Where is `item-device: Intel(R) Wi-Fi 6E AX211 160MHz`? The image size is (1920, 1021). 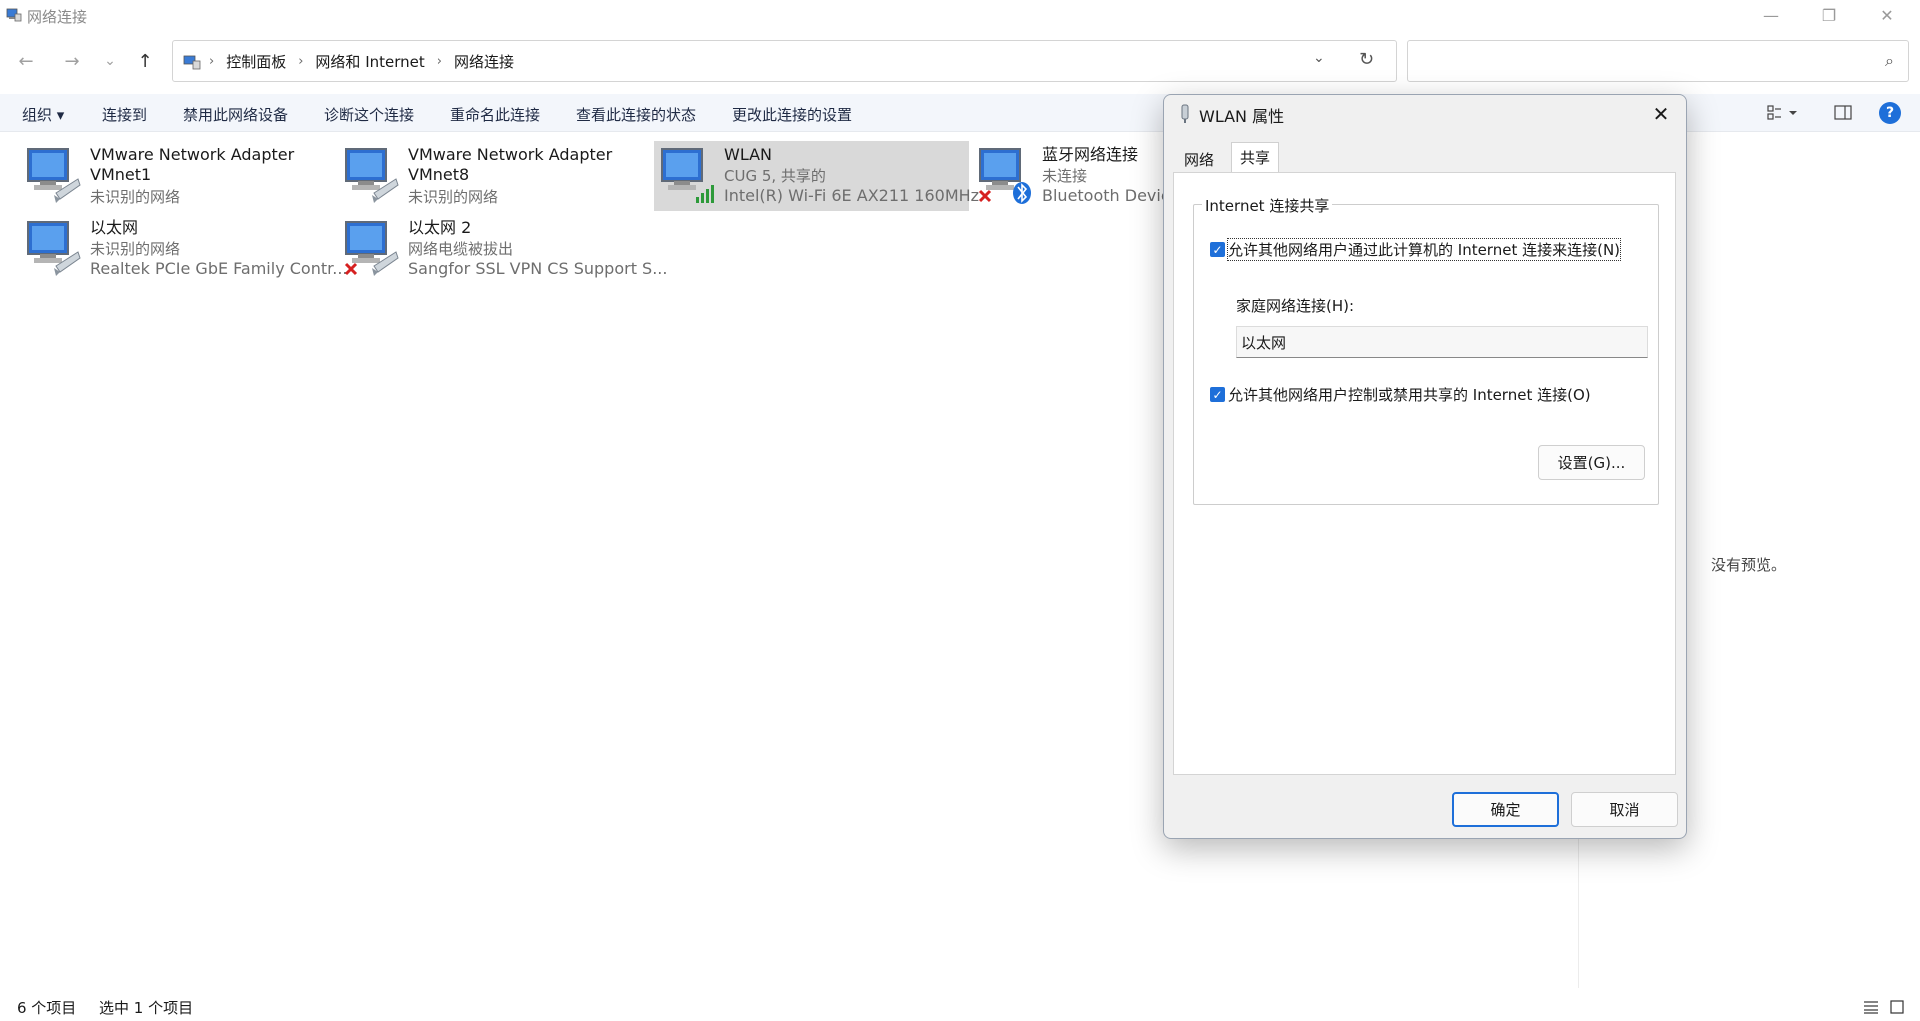 item-device: Intel(R) Wi-Fi 6E AX211 160MHz is located at coordinates (852, 195).